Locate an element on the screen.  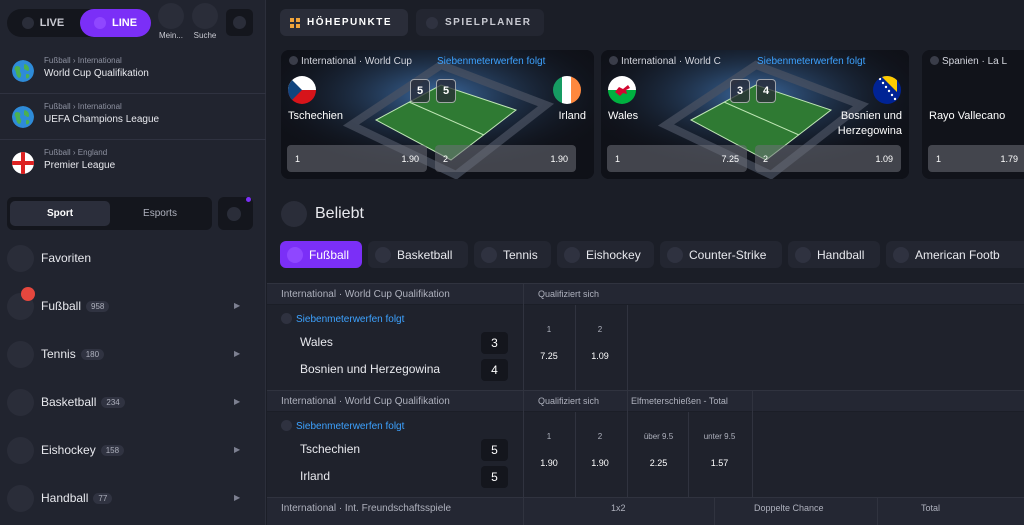
home-team: Rayo Vallecano is located at coordinates (967, 116).